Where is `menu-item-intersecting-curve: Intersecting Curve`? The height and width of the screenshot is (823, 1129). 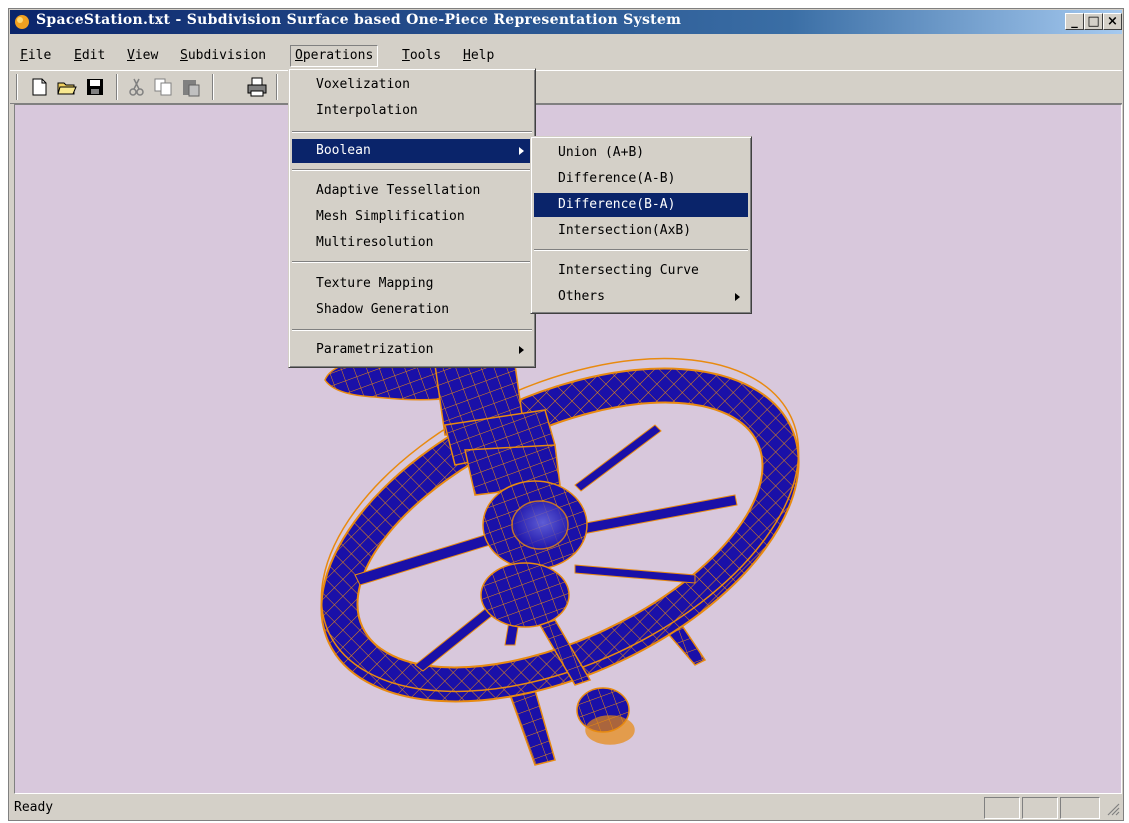
menu-item-intersecting-curve: Intersecting Curve is located at coordinates (641, 271).